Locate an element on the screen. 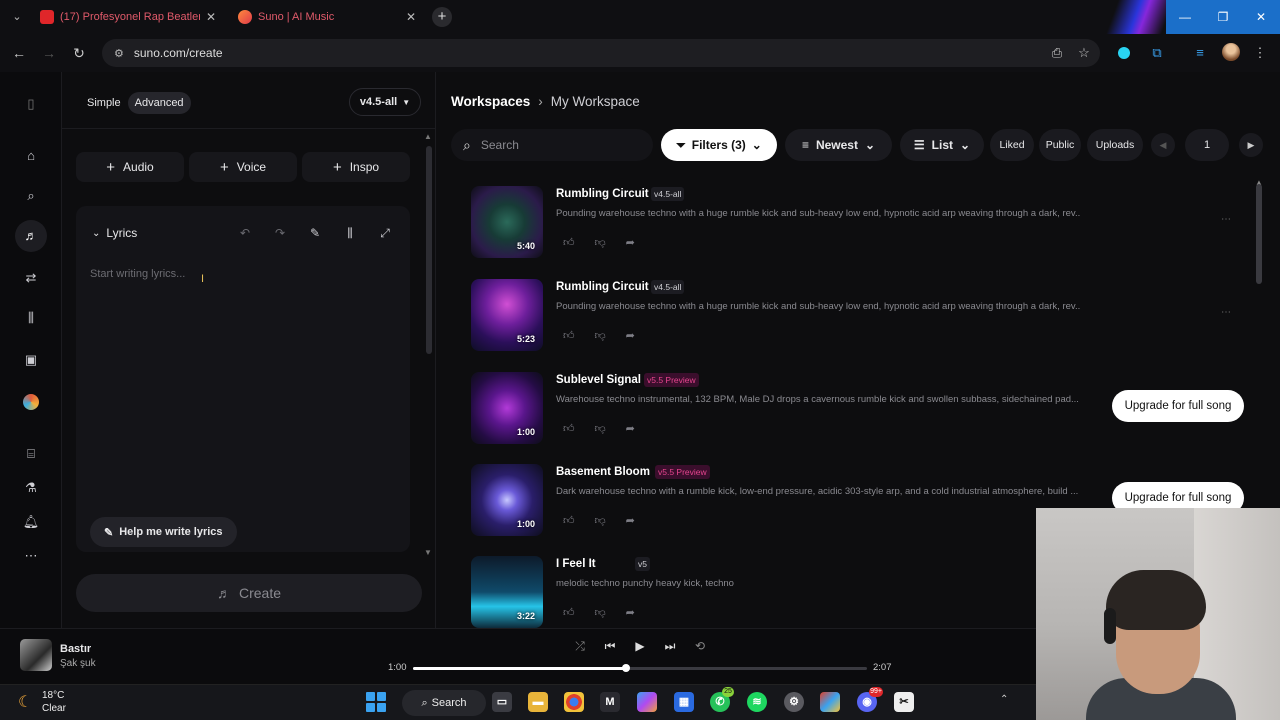  address-bar: ⚙ suno.com/create is located at coordinates (601, 53).